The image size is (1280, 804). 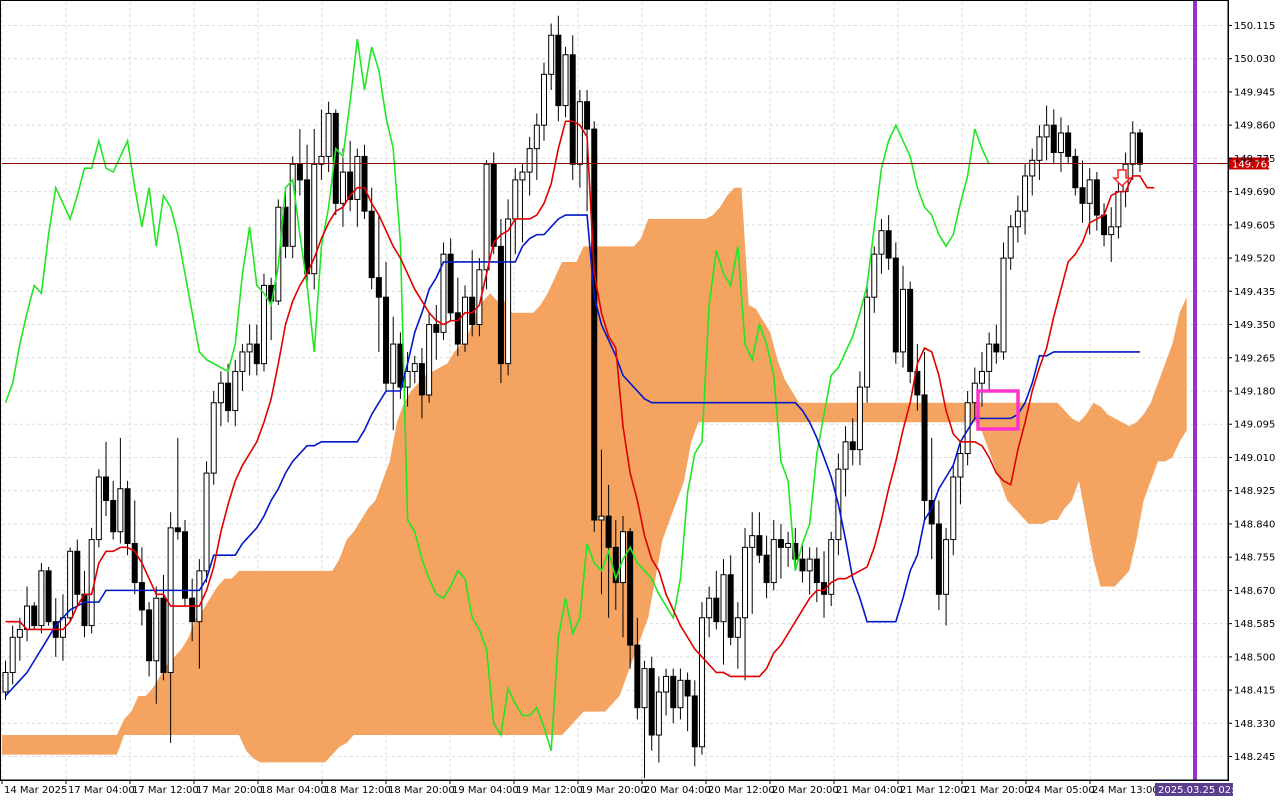 What do you see at coordinates (1254, 657) in the screenshot?
I see `y-tick-label: 148.500` at bounding box center [1254, 657].